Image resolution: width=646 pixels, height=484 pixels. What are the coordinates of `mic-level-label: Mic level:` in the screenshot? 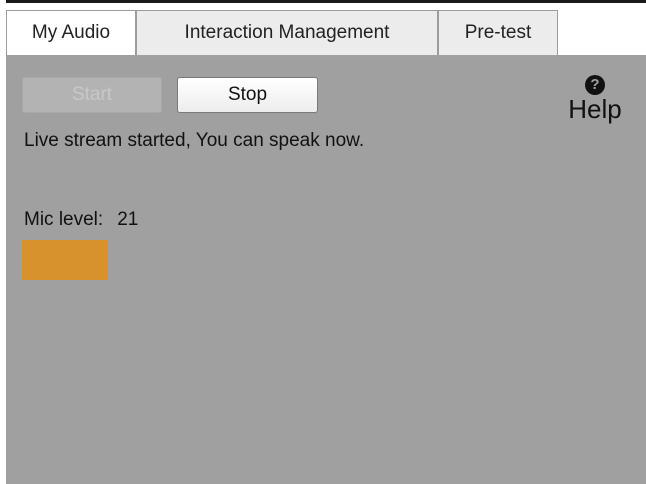 It's located at (64, 219).